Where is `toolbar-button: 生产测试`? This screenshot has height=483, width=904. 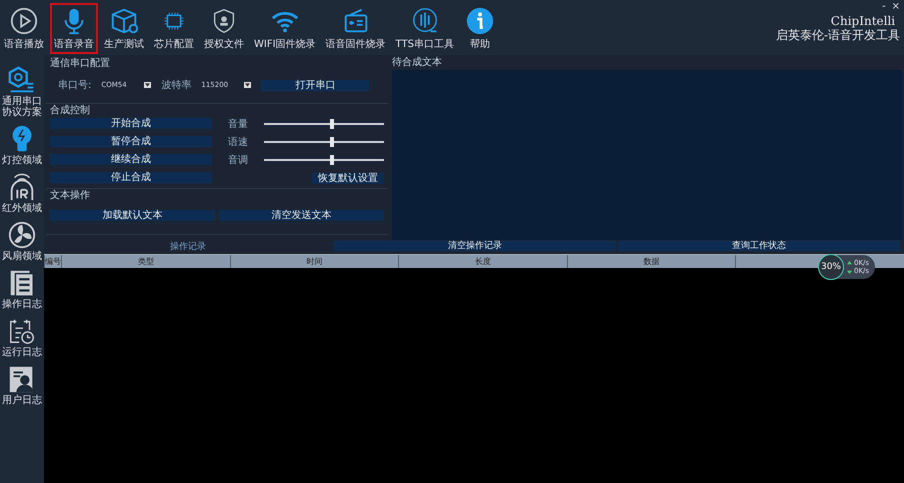 toolbar-button: 生产测试 is located at coordinates (124, 28).